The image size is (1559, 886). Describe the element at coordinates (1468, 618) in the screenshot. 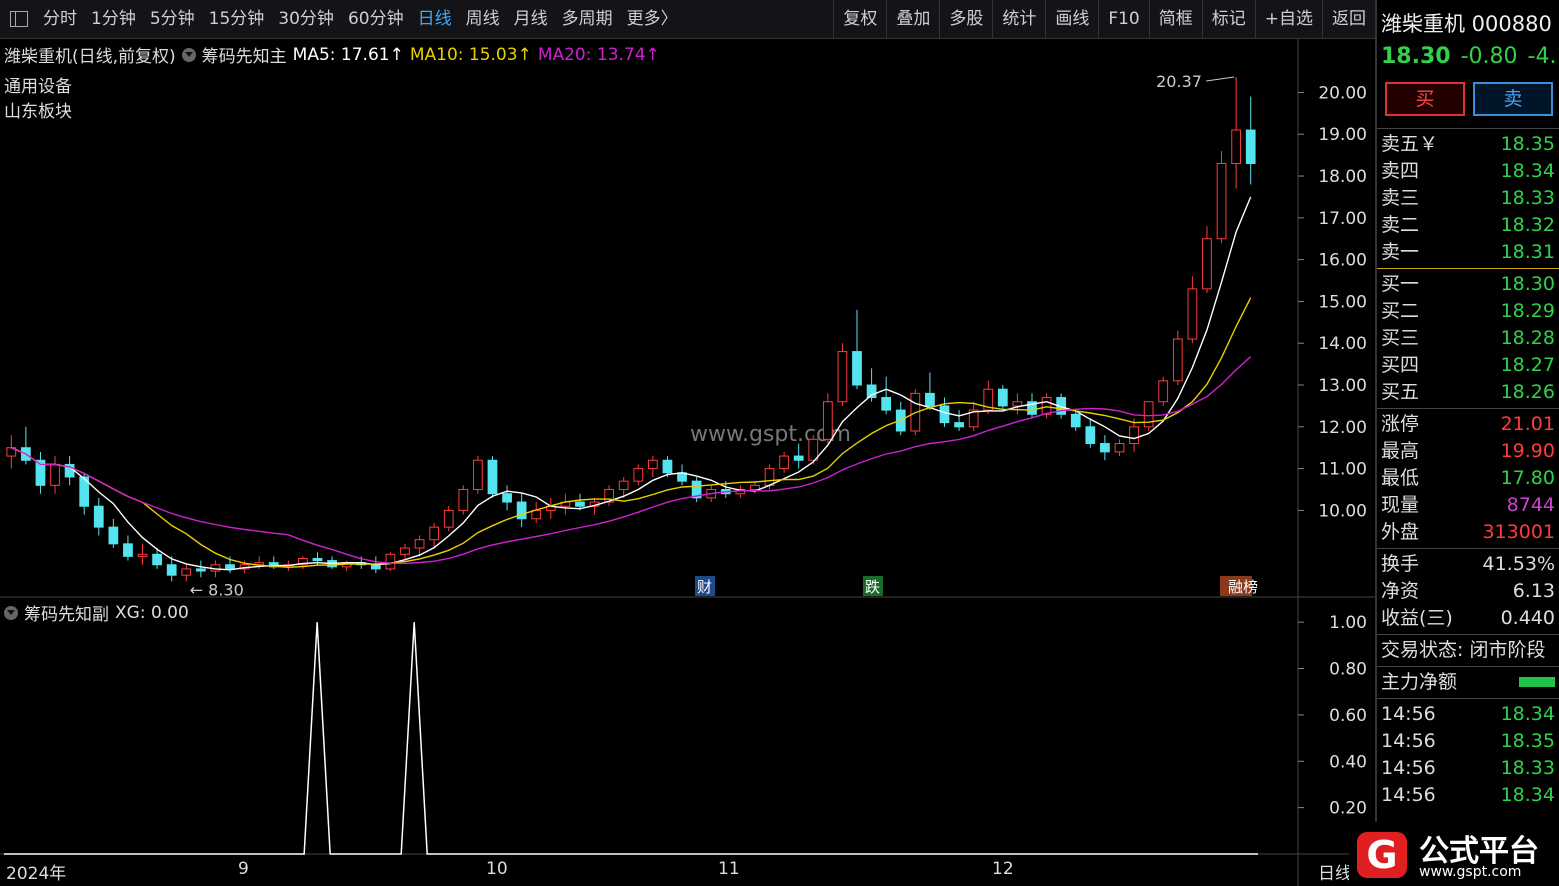

I see `stat2-row: 收益(三) 0.440` at that location.